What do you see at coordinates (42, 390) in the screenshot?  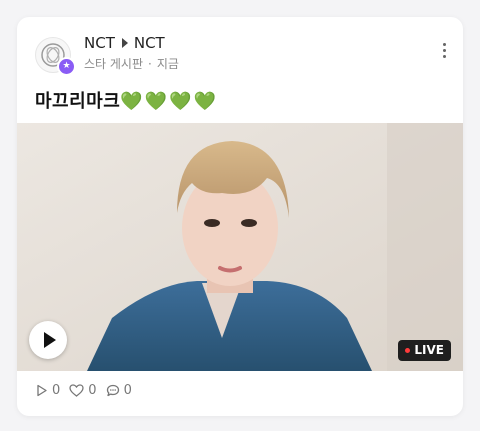 I see `play-outline-icon` at bounding box center [42, 390].